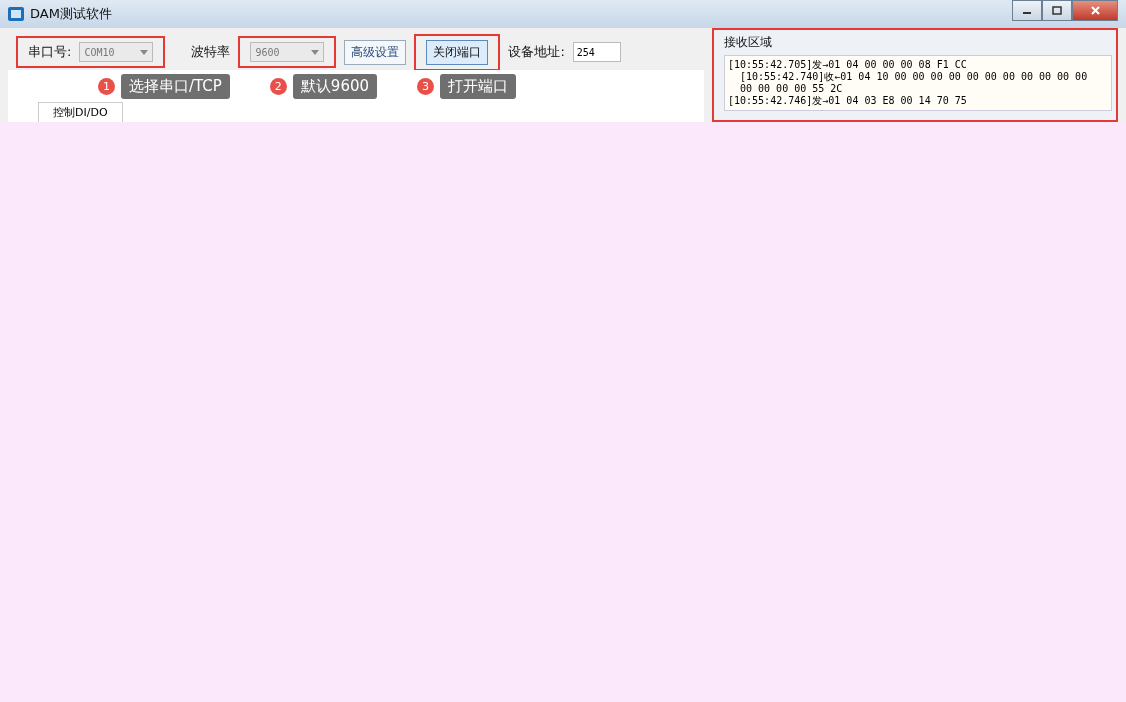 The image size is (1126, 702). Describe the element at coordinates (287, 52) in the screenshot. I see `baud-dropdown: 9600` at that location.